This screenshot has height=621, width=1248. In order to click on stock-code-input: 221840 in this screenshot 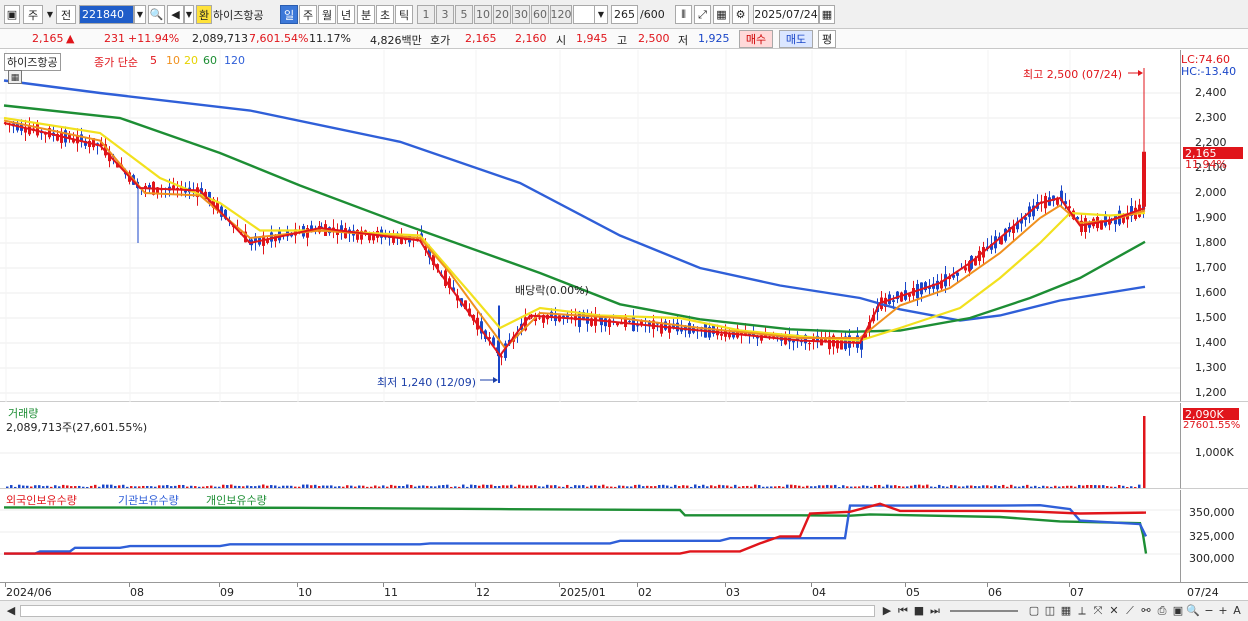, I will do `click(106, 14)`.